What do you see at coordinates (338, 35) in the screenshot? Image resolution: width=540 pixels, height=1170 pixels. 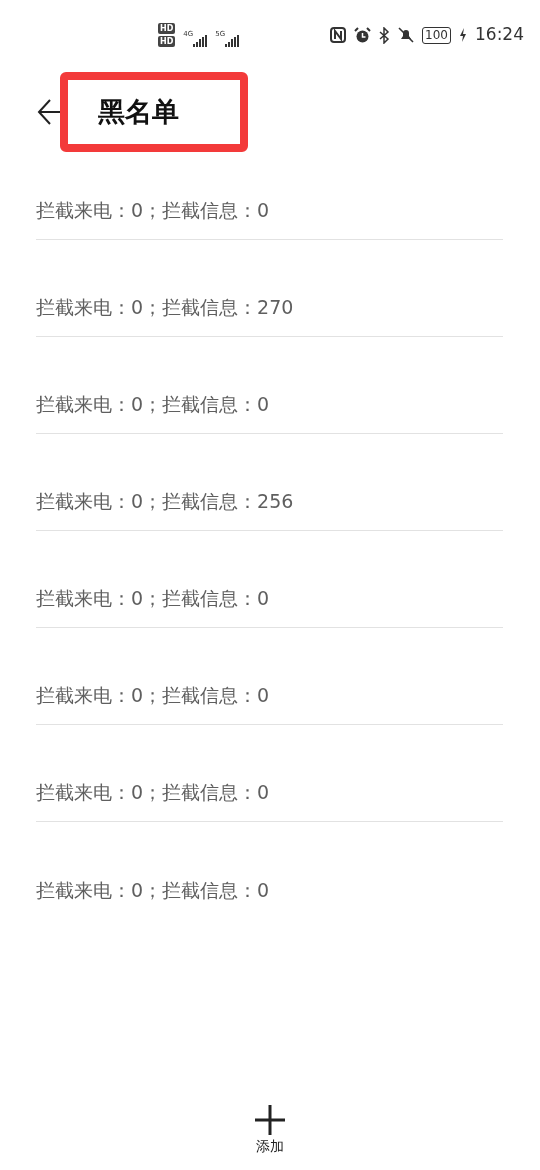 I see `nfc-icon` at bounding box center [338, 35].